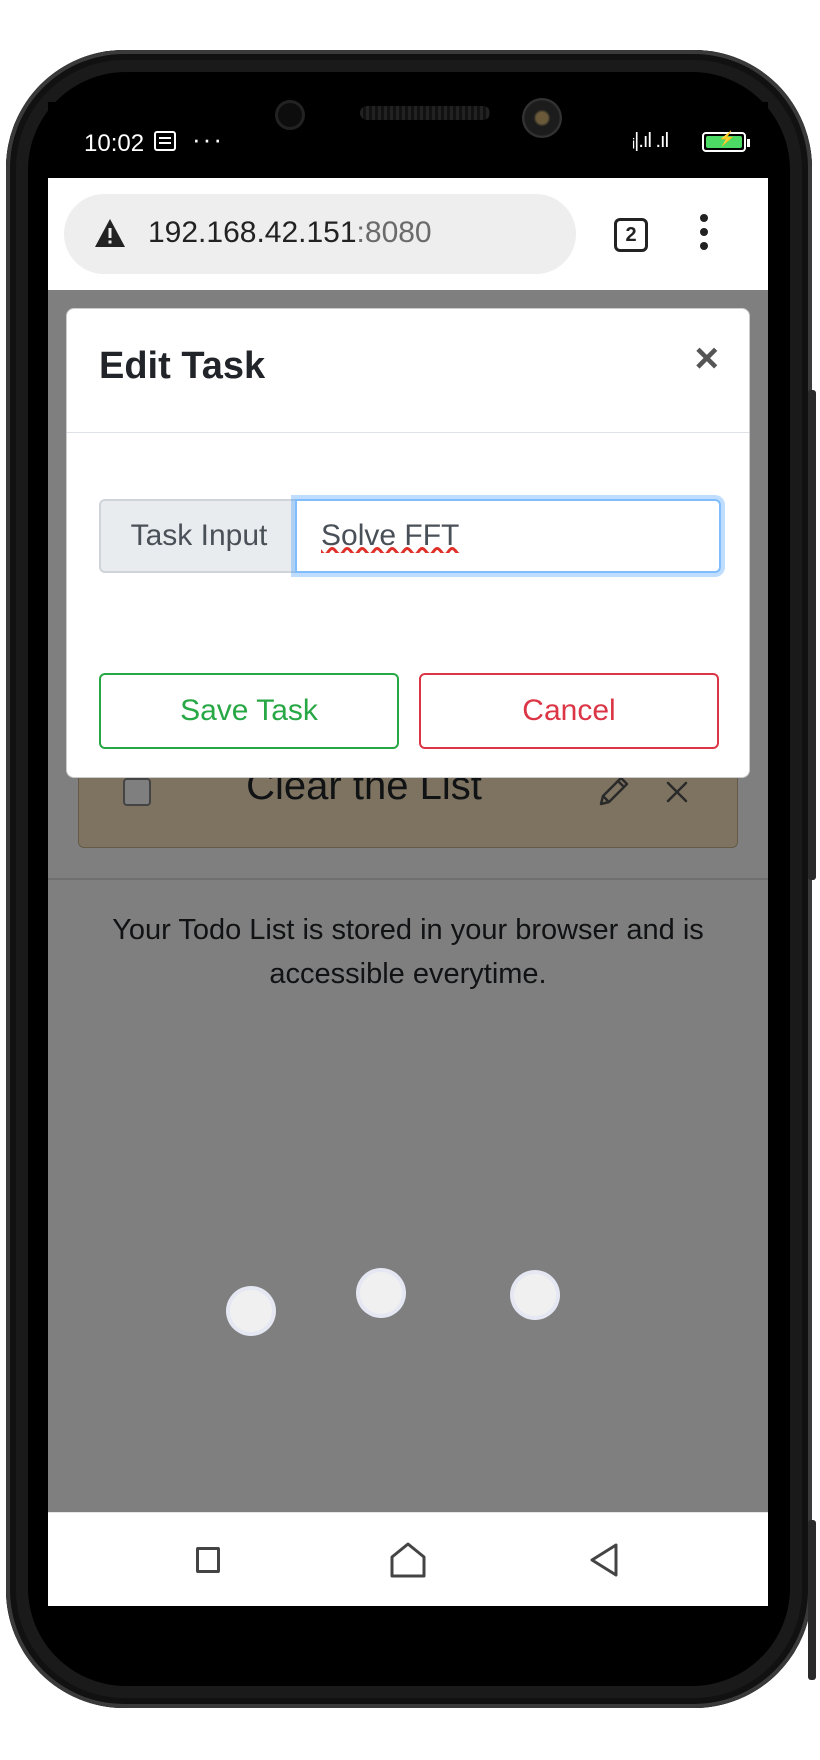 The height and width of the screenshot is (1760, 820). I want to click on save-task-button: Save Task, so click(249, 711).